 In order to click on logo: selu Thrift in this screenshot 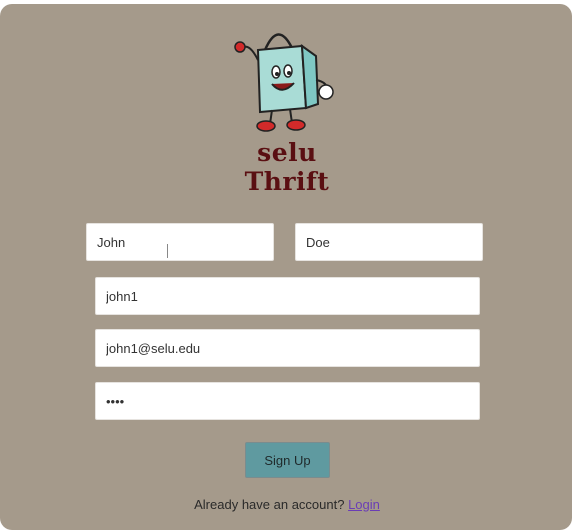, I will do `click(285, 108)`.